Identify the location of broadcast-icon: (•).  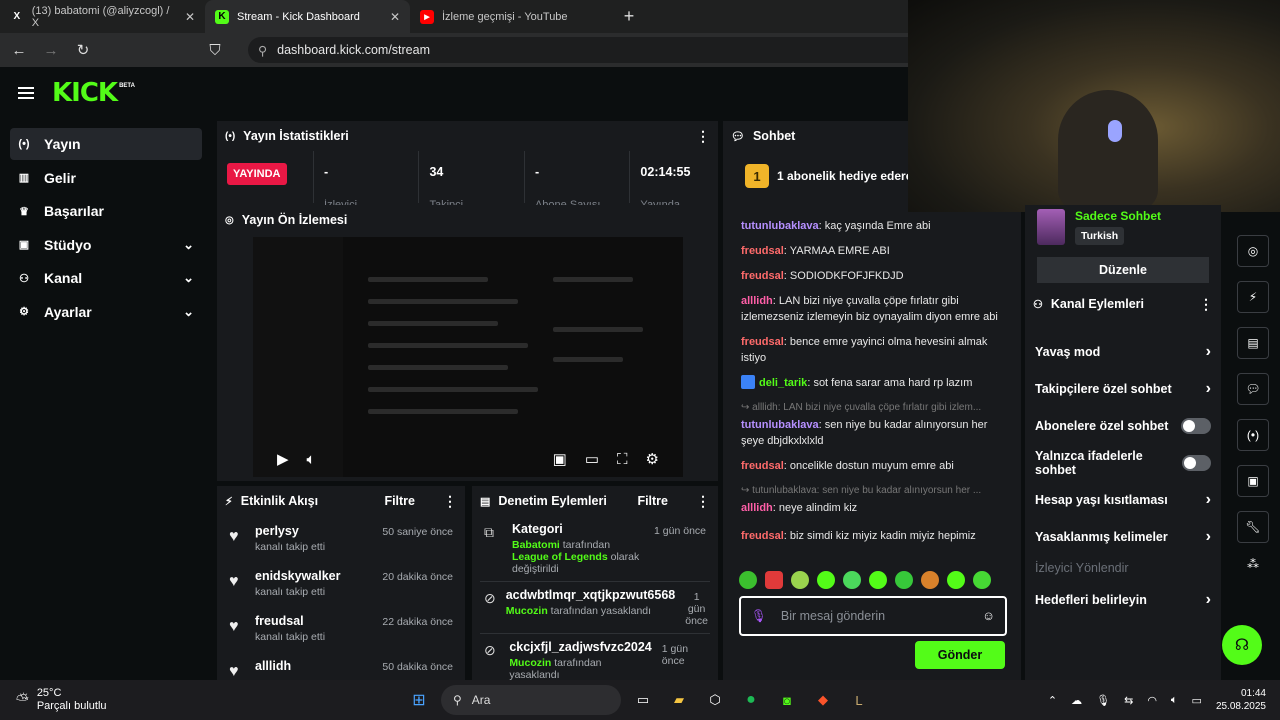
(1253, 435).